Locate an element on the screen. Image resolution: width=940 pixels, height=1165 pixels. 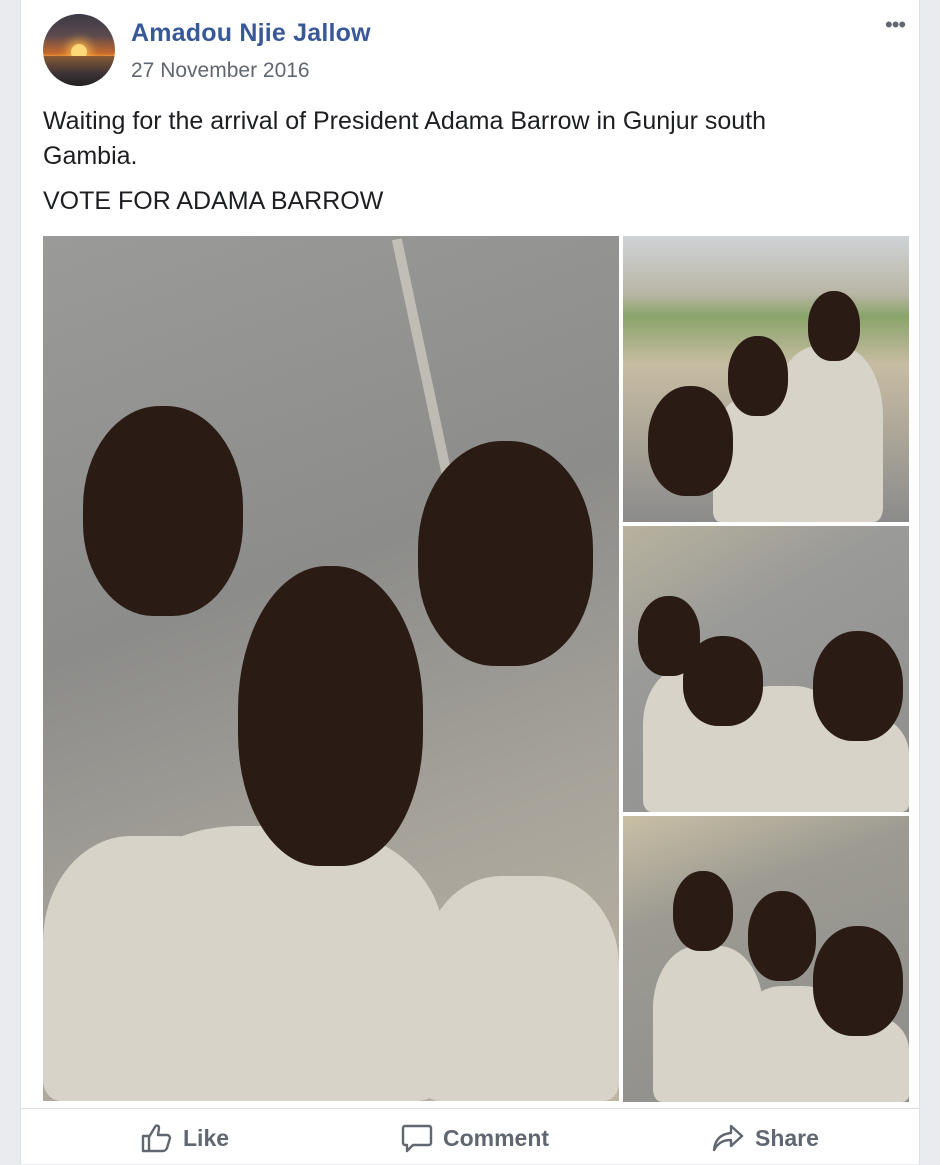
share-button: Share is located at coordinates (765, 1138).